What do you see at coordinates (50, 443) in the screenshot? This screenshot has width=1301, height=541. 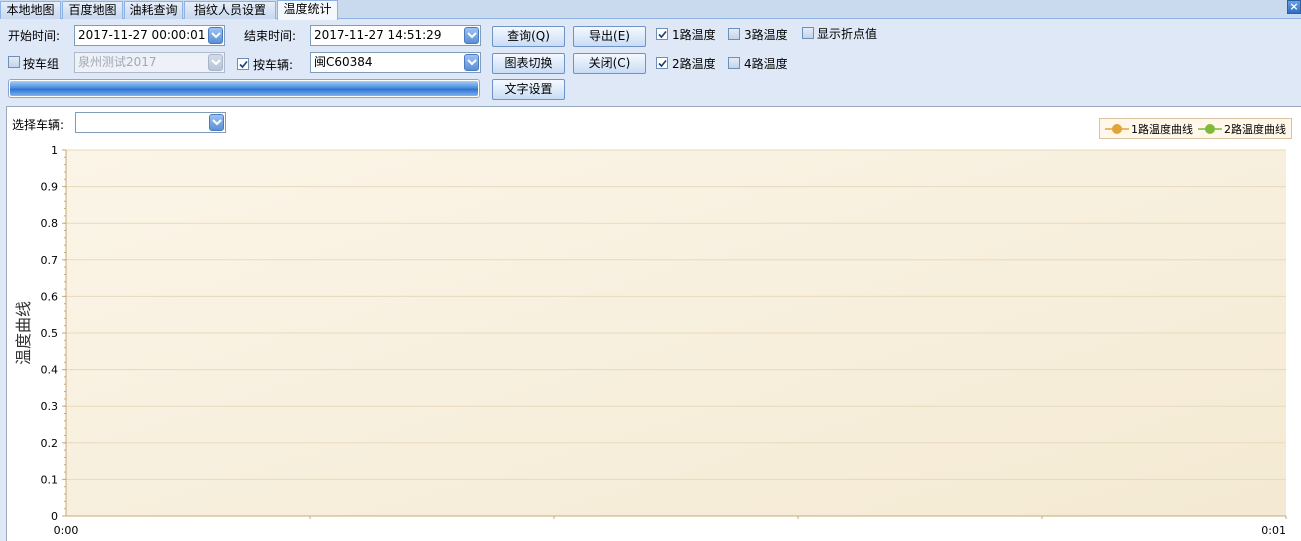 I see `y-tick-label: 0.2` at bounding box center [50, 443].